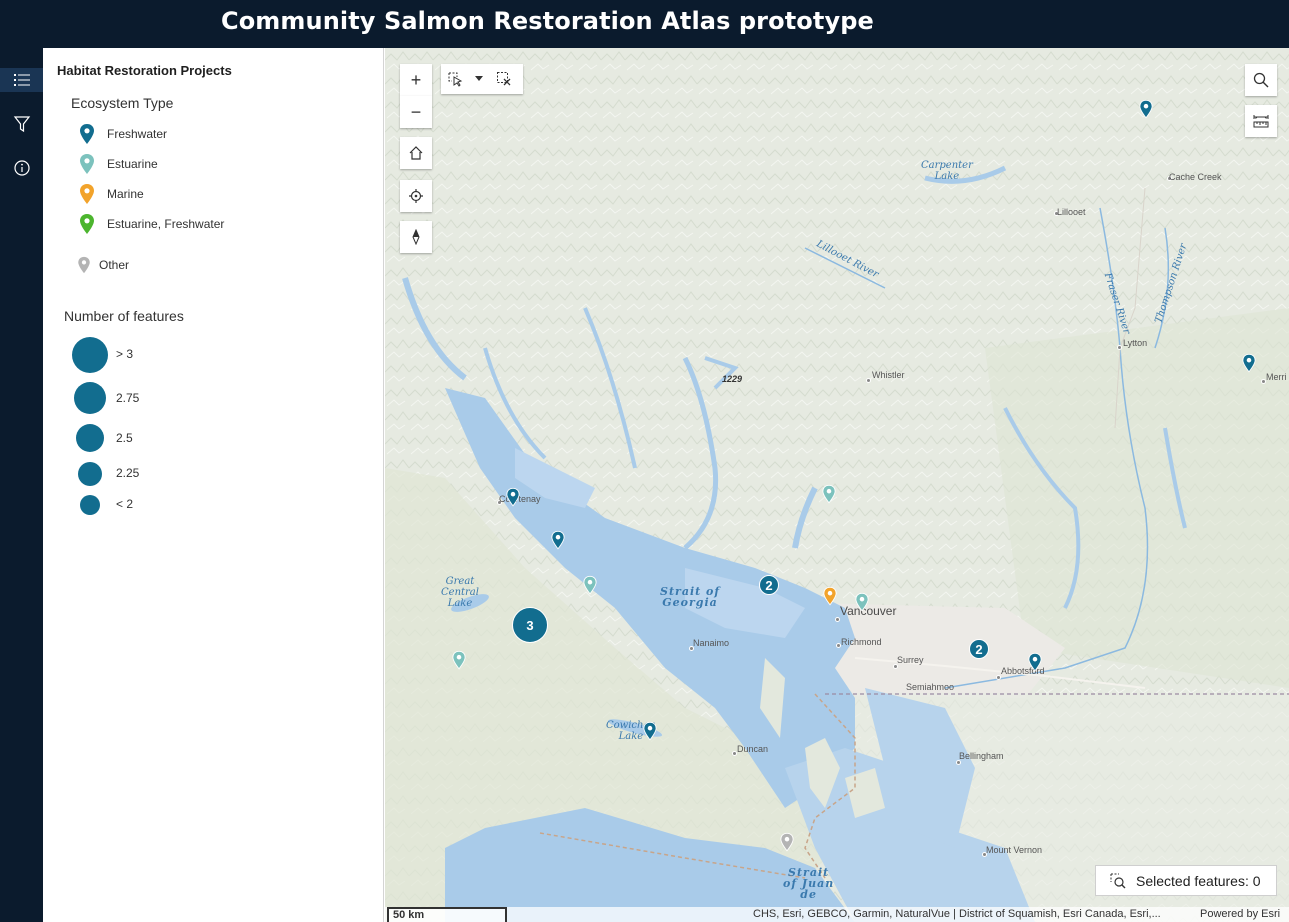  Describe the element at coordinates (910, 660) in the screenshot. I see `place-label: Surrey` at that location.